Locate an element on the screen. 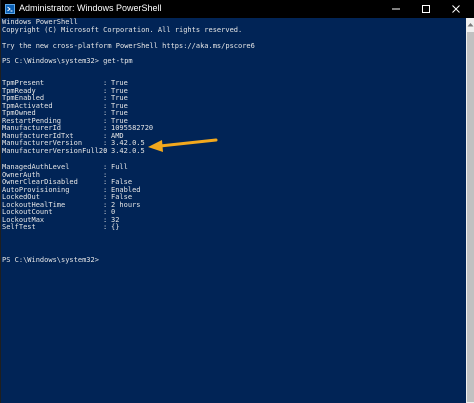  arrow-left-icon is located at coordinates (182, 146).